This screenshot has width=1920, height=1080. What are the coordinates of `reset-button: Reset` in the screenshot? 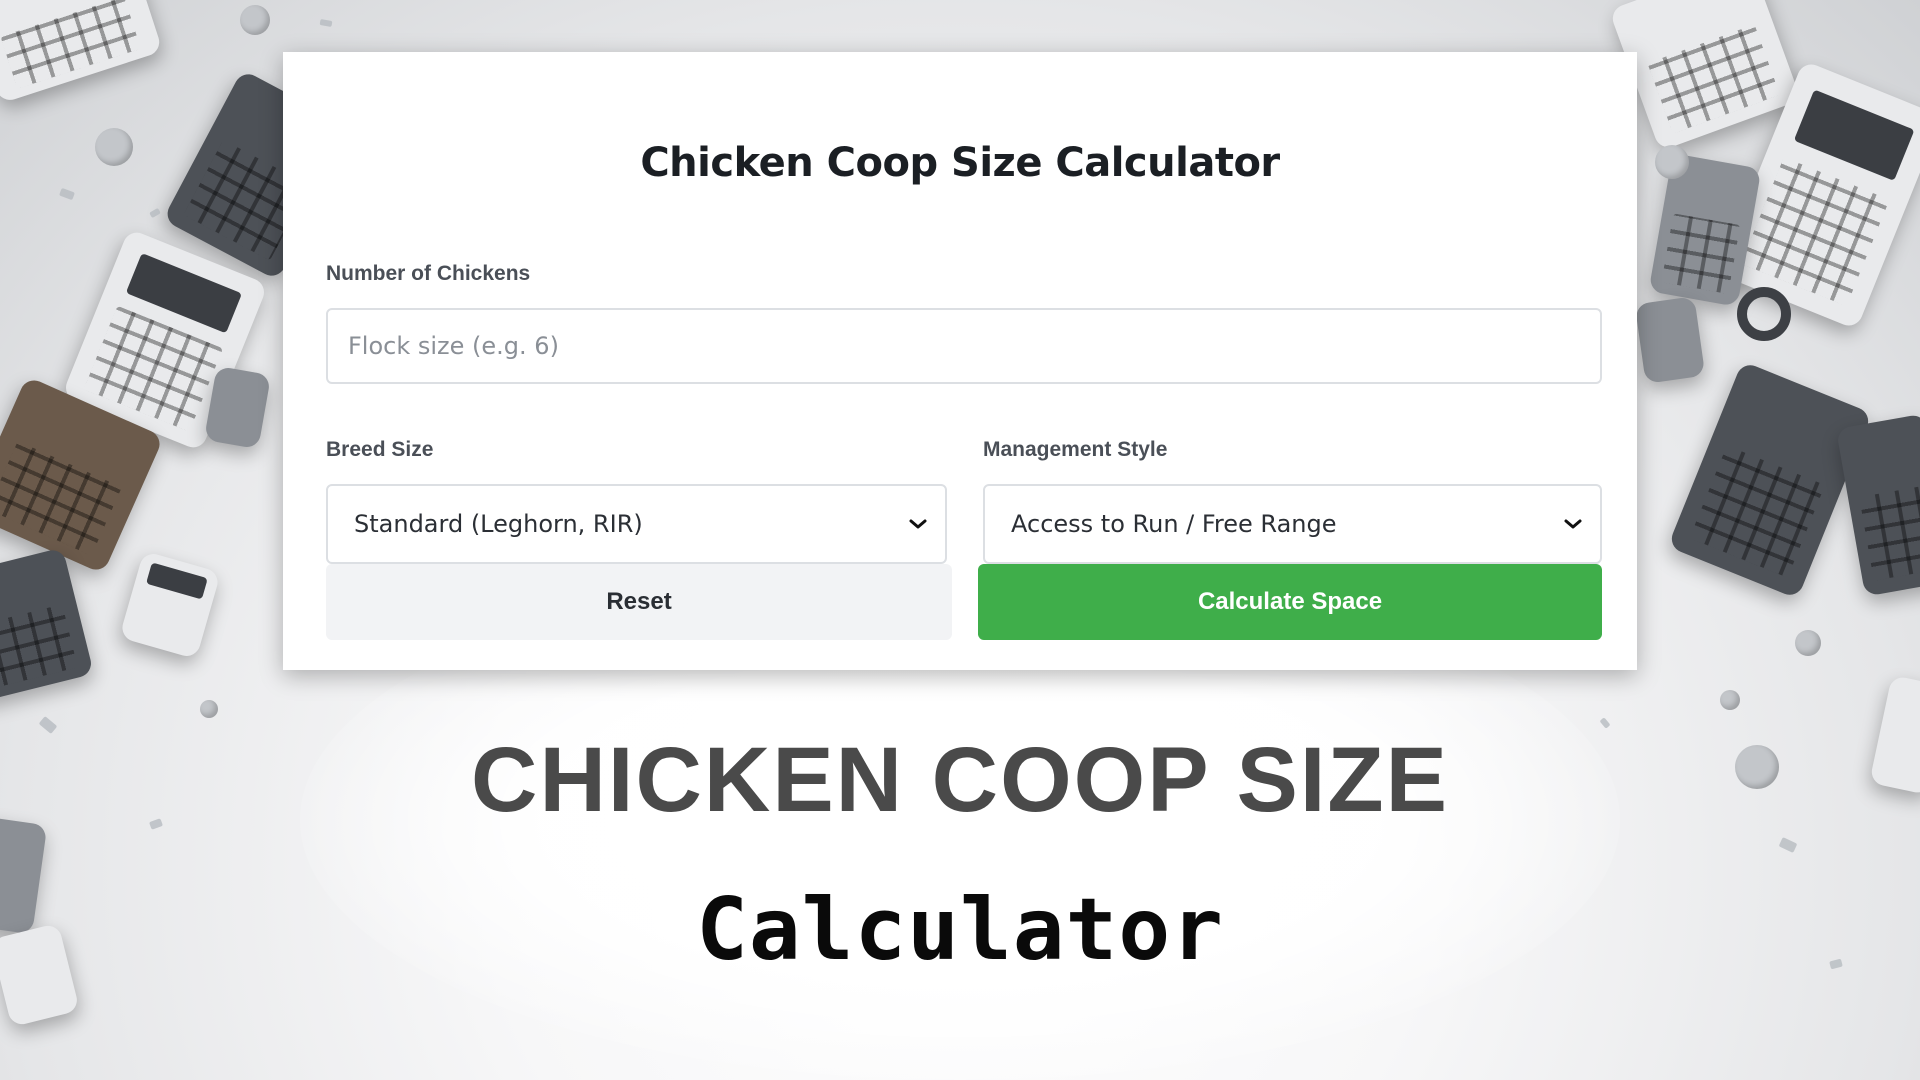 It's located at (639, 602).